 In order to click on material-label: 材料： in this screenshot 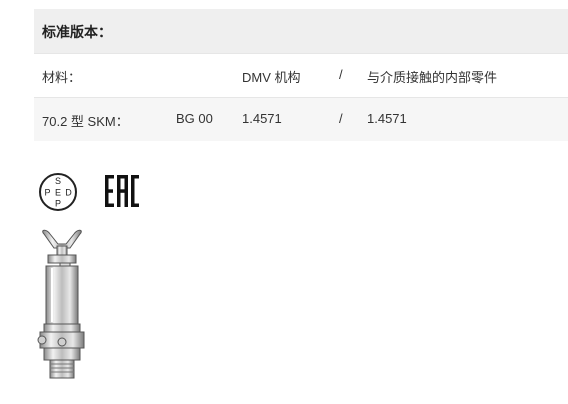, I will do `click(62, 77)`.